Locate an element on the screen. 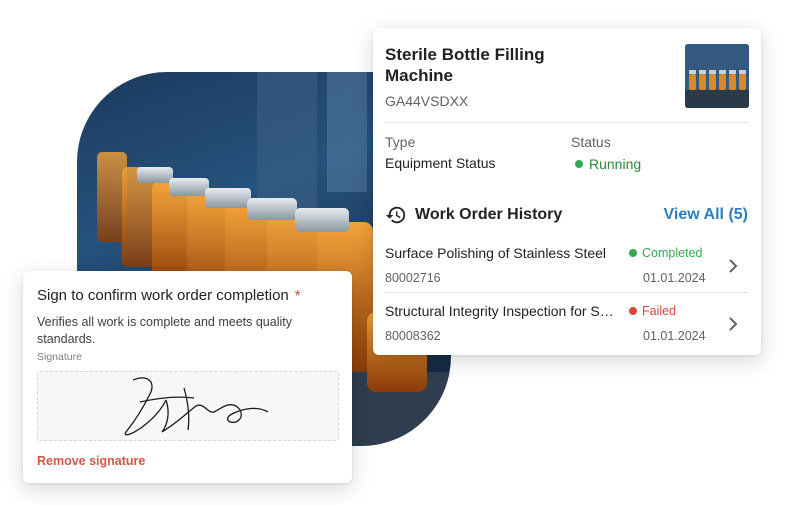 This screenshot has width=789, height=505. work-order-status-label: Completed is located at coordinates (672, 253).